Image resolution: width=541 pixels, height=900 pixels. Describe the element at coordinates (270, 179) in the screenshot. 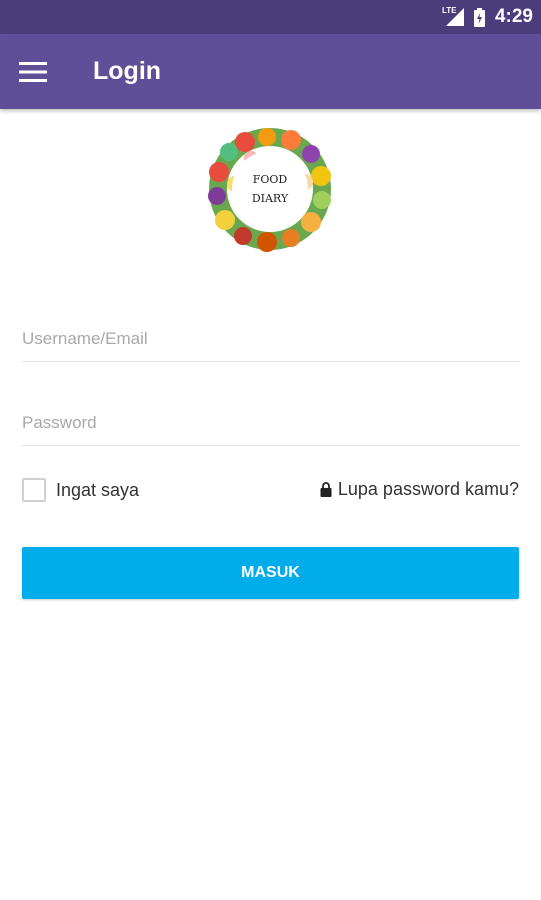

I see `logo-text-line1: FOOD` at that location.